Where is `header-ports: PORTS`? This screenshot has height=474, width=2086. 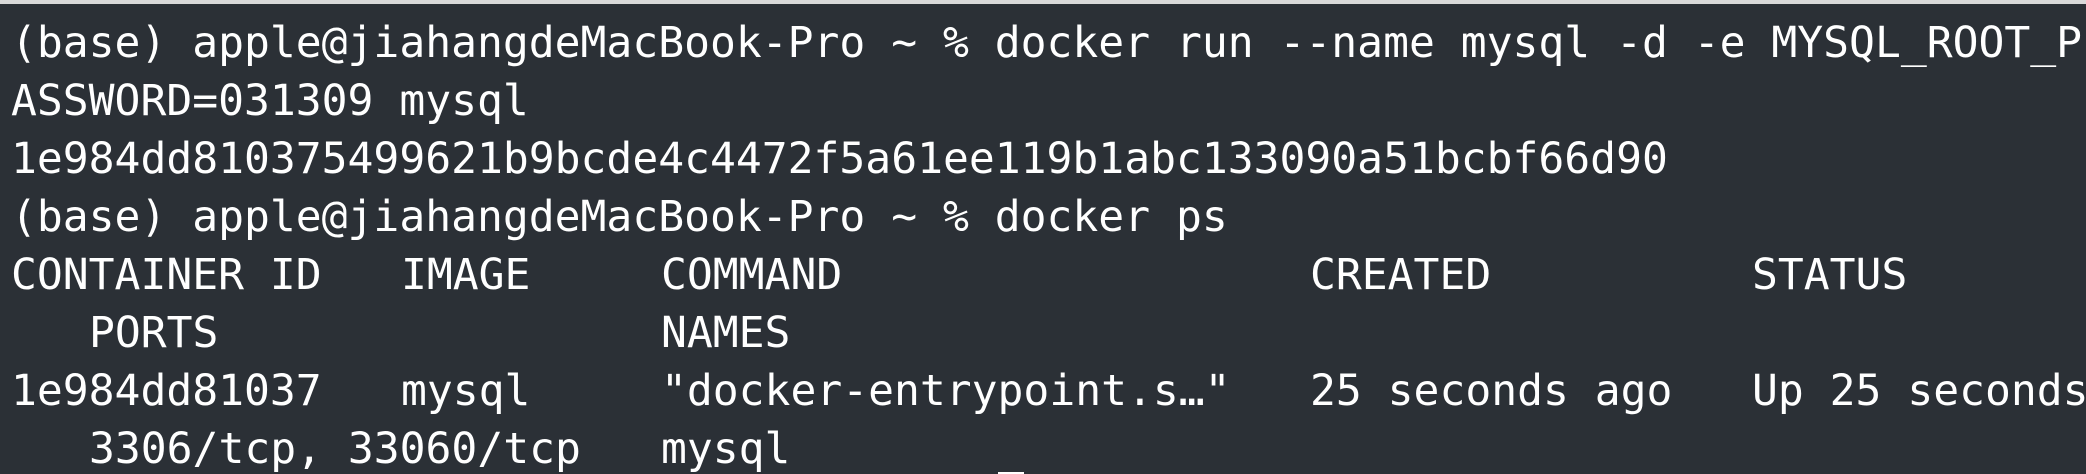
header-ports: PORTS is located at coordinates (154, 333).